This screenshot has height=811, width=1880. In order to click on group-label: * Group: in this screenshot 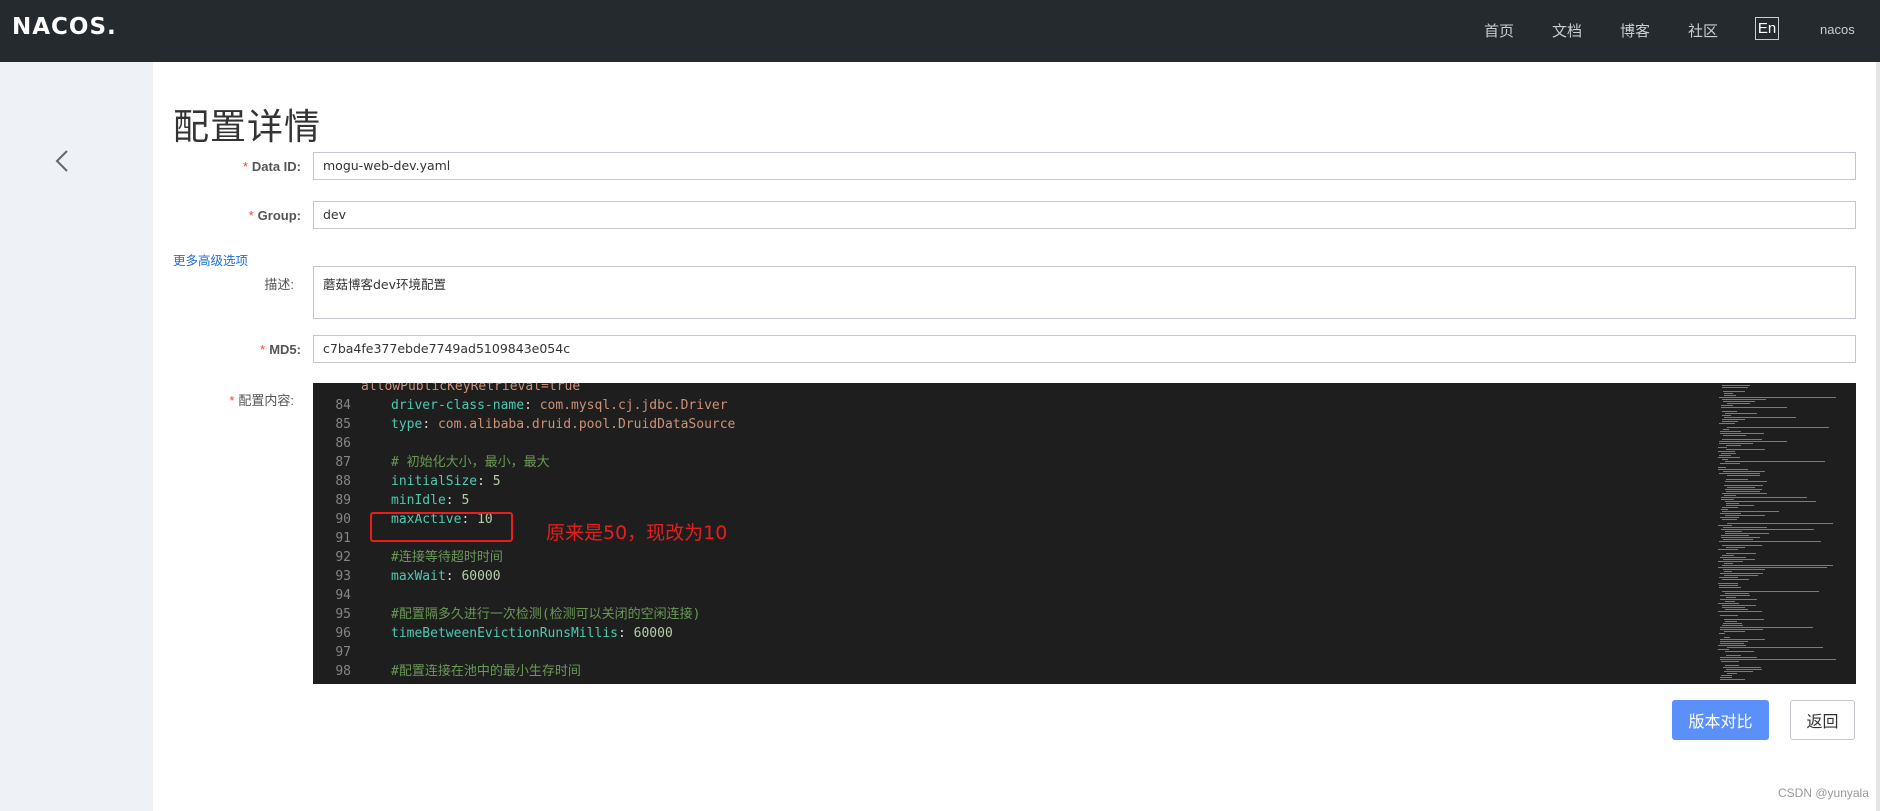, I will do `click(274, 215)`.